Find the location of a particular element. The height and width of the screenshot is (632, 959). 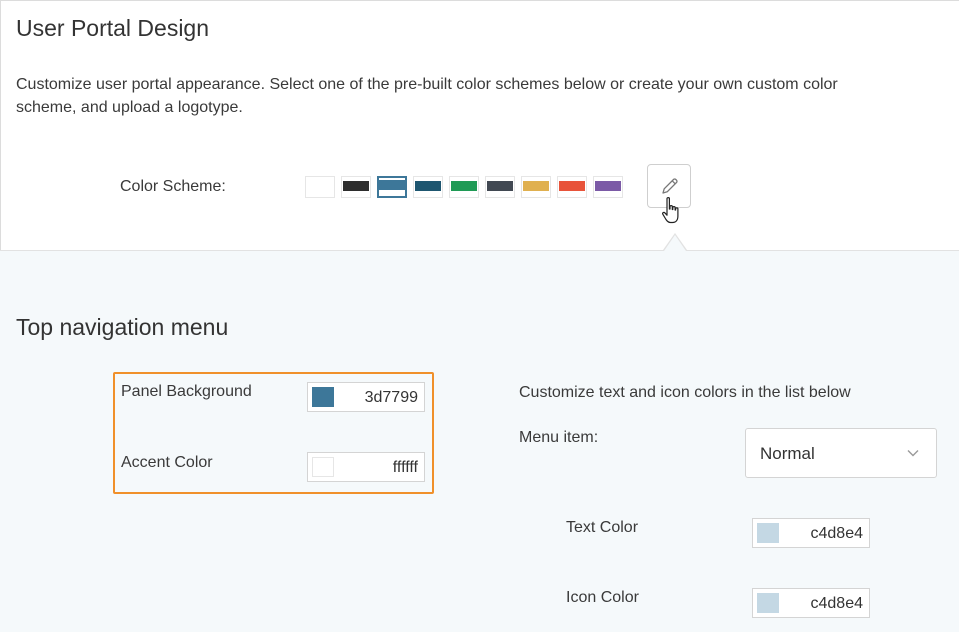

icon-color-swatch is located at coordinates (768, 603).